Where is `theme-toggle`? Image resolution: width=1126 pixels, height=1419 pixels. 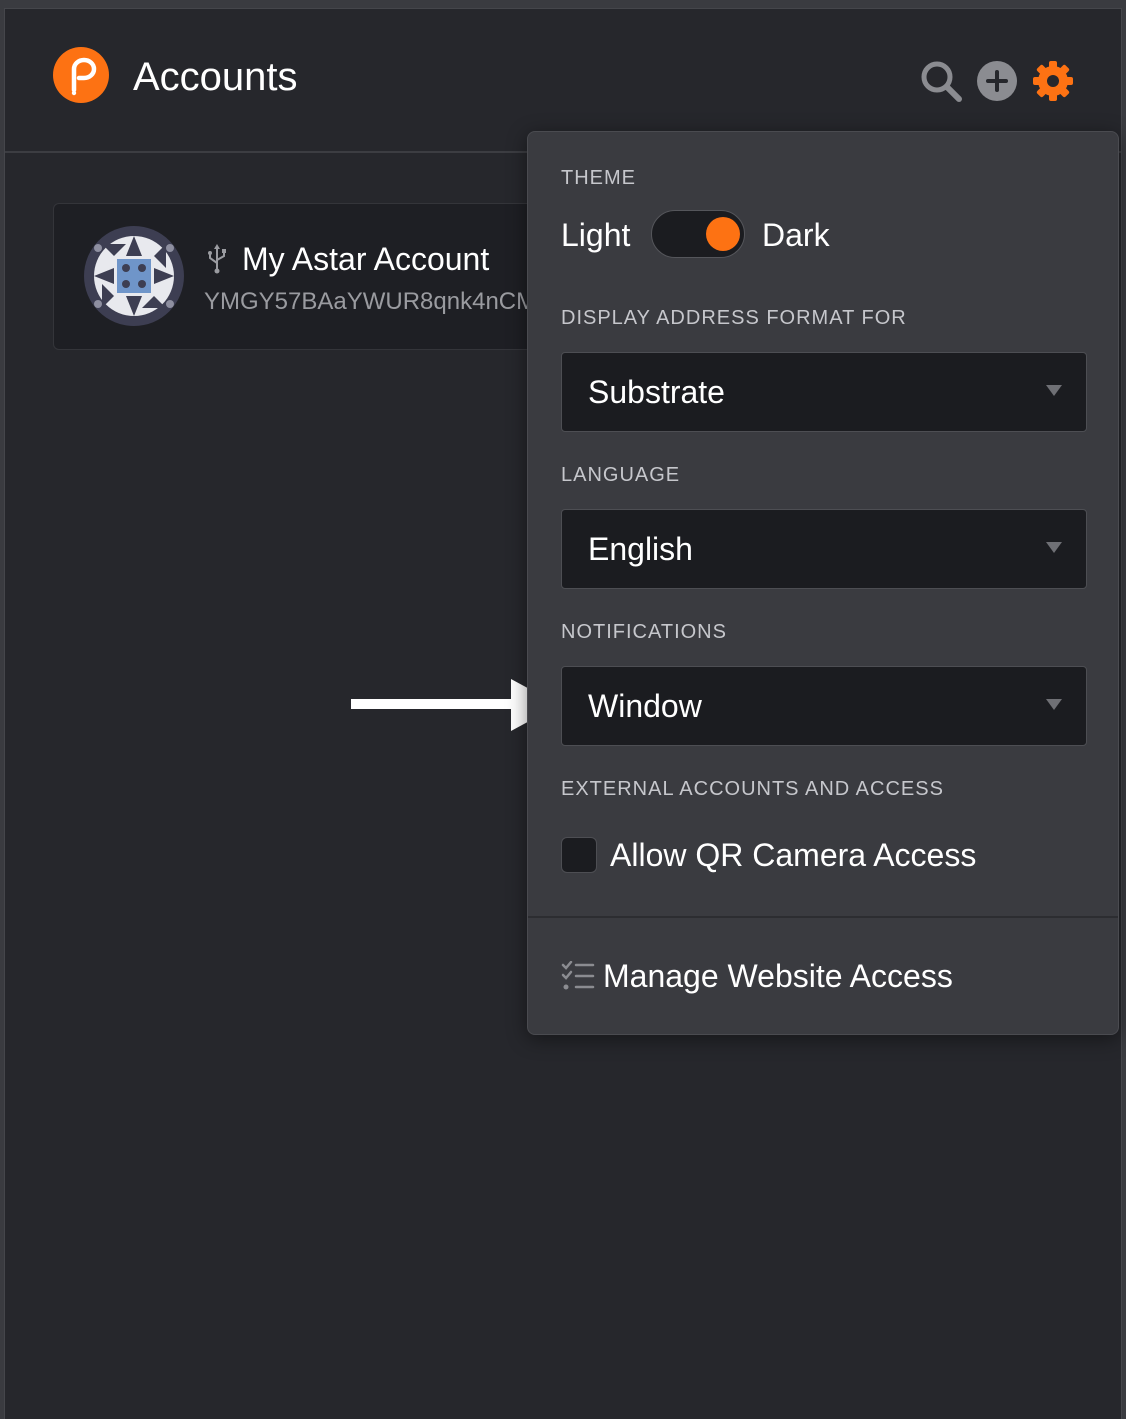
theme-toggle is located at coordinates (698, 234).